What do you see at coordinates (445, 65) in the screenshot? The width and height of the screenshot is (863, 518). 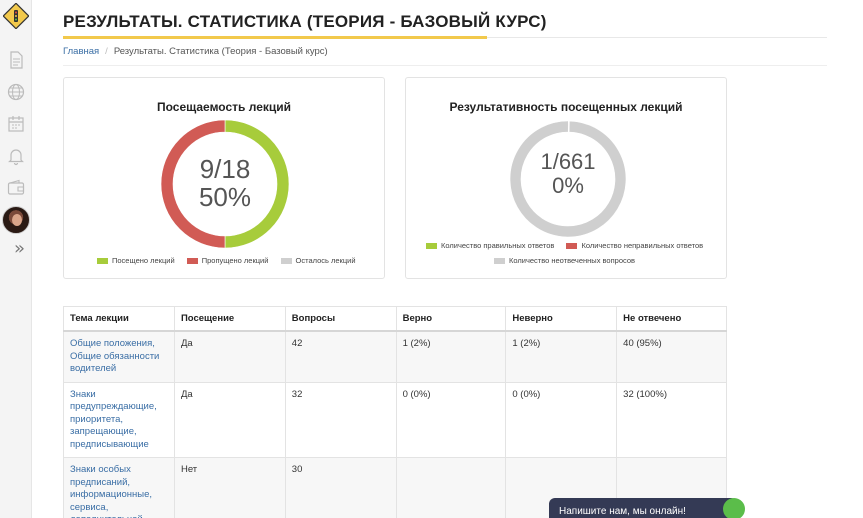 I see `breadcrumb-divider` at bounding box center [445, 65].